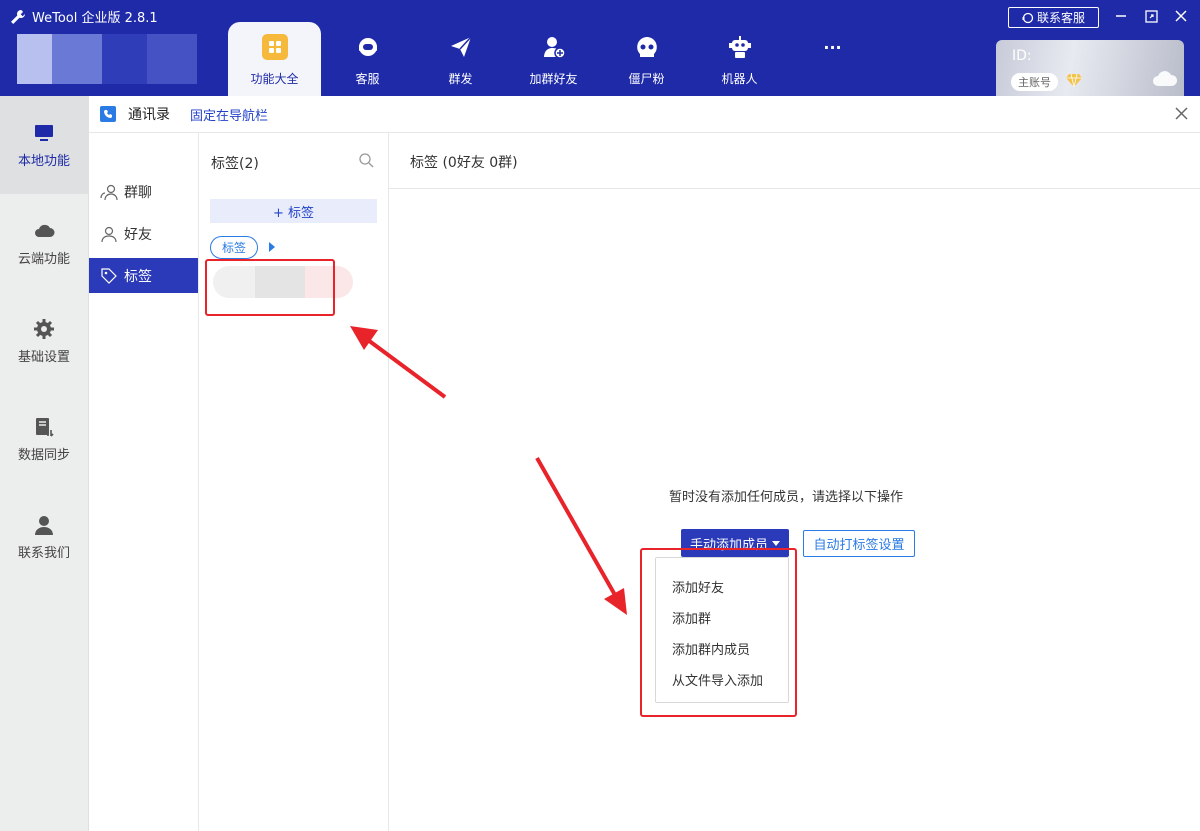  Describe the element at coordinates (235, 164) in the screenshot. I see `tag-list-header: 标签(2)` at that location.